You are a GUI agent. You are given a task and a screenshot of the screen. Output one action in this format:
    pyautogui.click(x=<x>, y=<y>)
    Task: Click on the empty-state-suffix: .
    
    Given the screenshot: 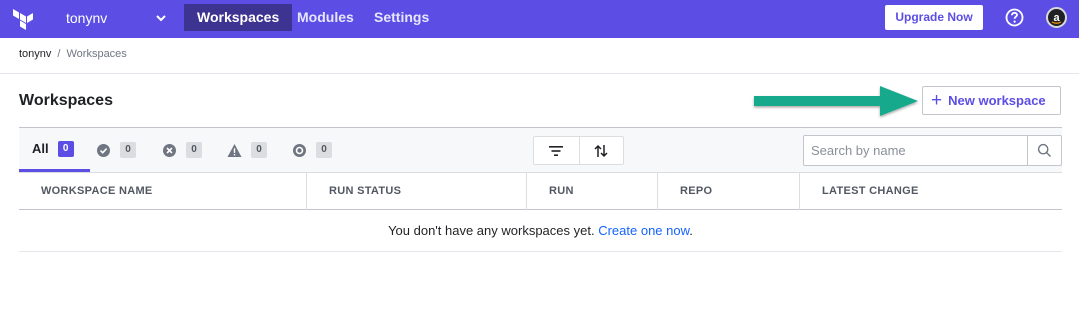 What is the action you would take?
    pyautogui.click(x=691, y=230)
    